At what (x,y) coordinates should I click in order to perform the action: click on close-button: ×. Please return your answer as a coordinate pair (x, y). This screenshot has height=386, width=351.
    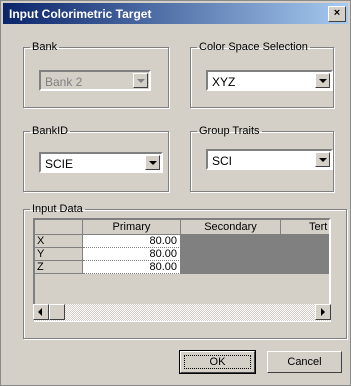
    Looking at the image, I should click on (337, 14).